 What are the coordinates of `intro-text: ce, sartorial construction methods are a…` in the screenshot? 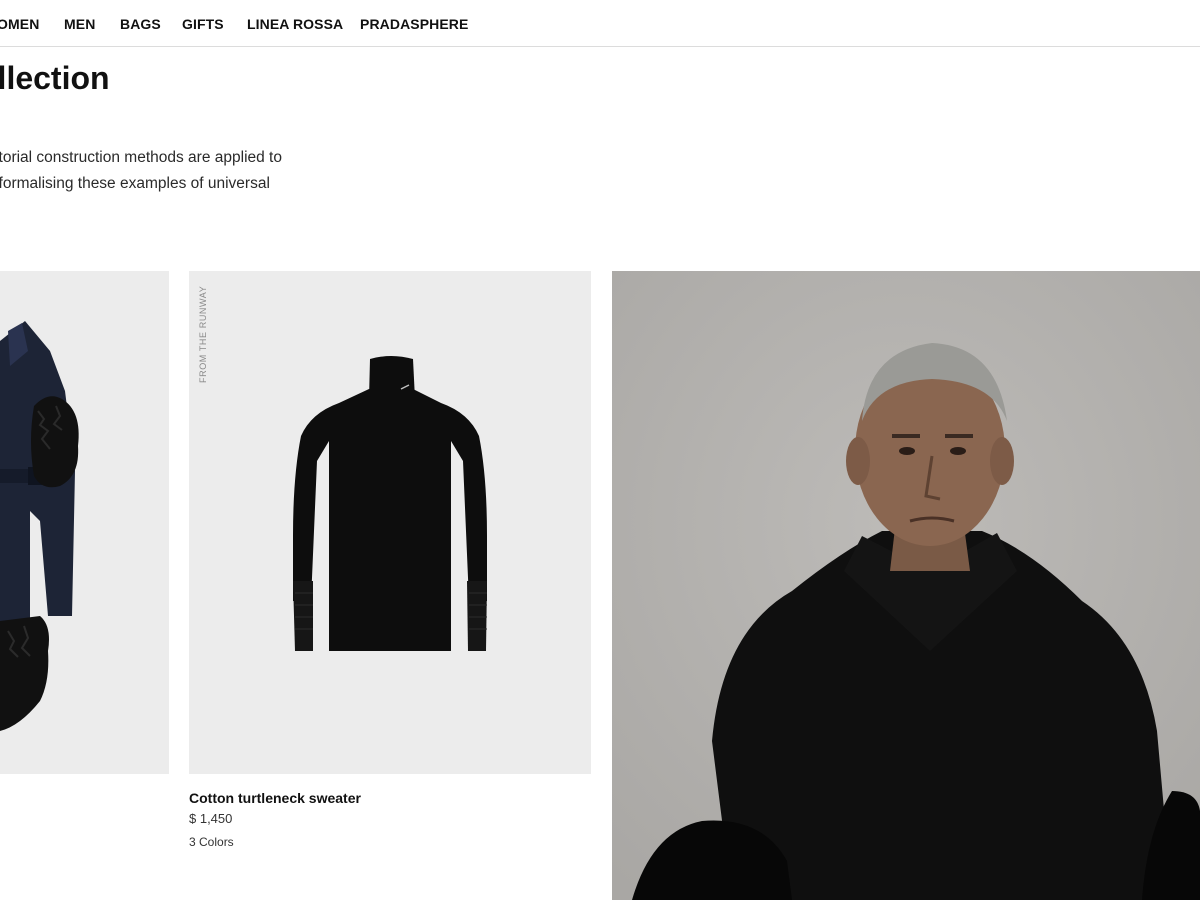 It's located at (186, 171).